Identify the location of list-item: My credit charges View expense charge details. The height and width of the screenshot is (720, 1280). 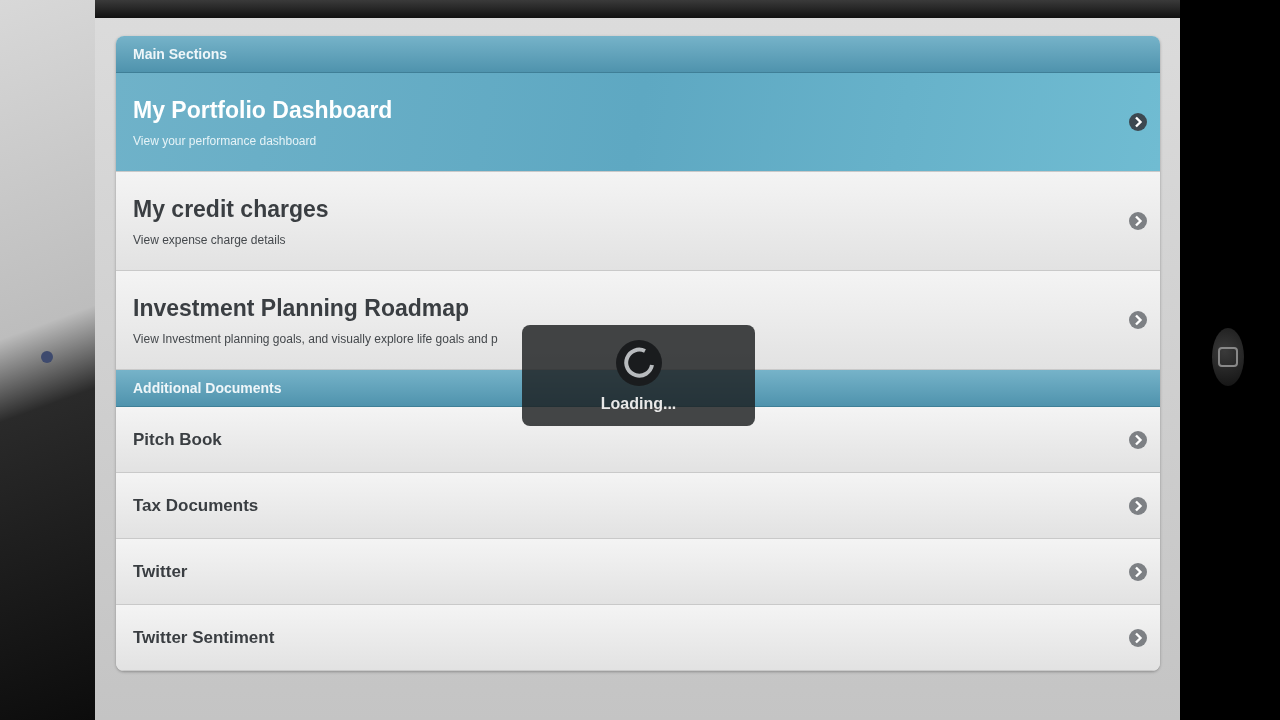
(638, 221).